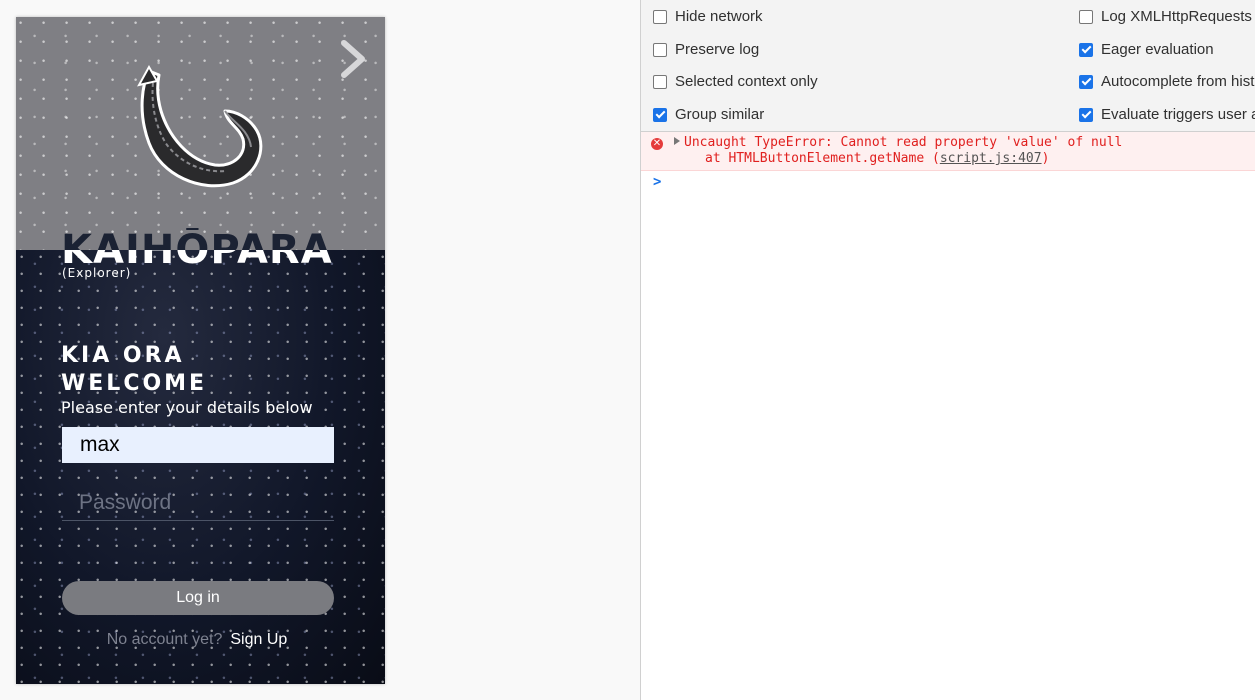  What do you see at coordinates (123, 355) in the screenshot?
I see `greeting-heading: KIA ORA` at bounding box center [123, 355].